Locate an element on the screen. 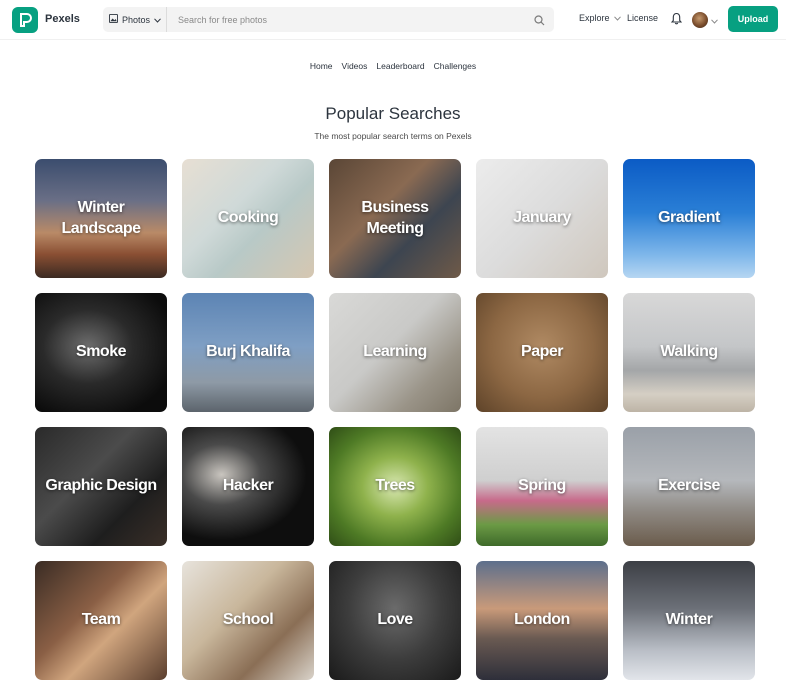 Image resolution: width=786 pixels, height=689 pixels. search-tile: Winter Landscape is located at coordinates (101, 218).